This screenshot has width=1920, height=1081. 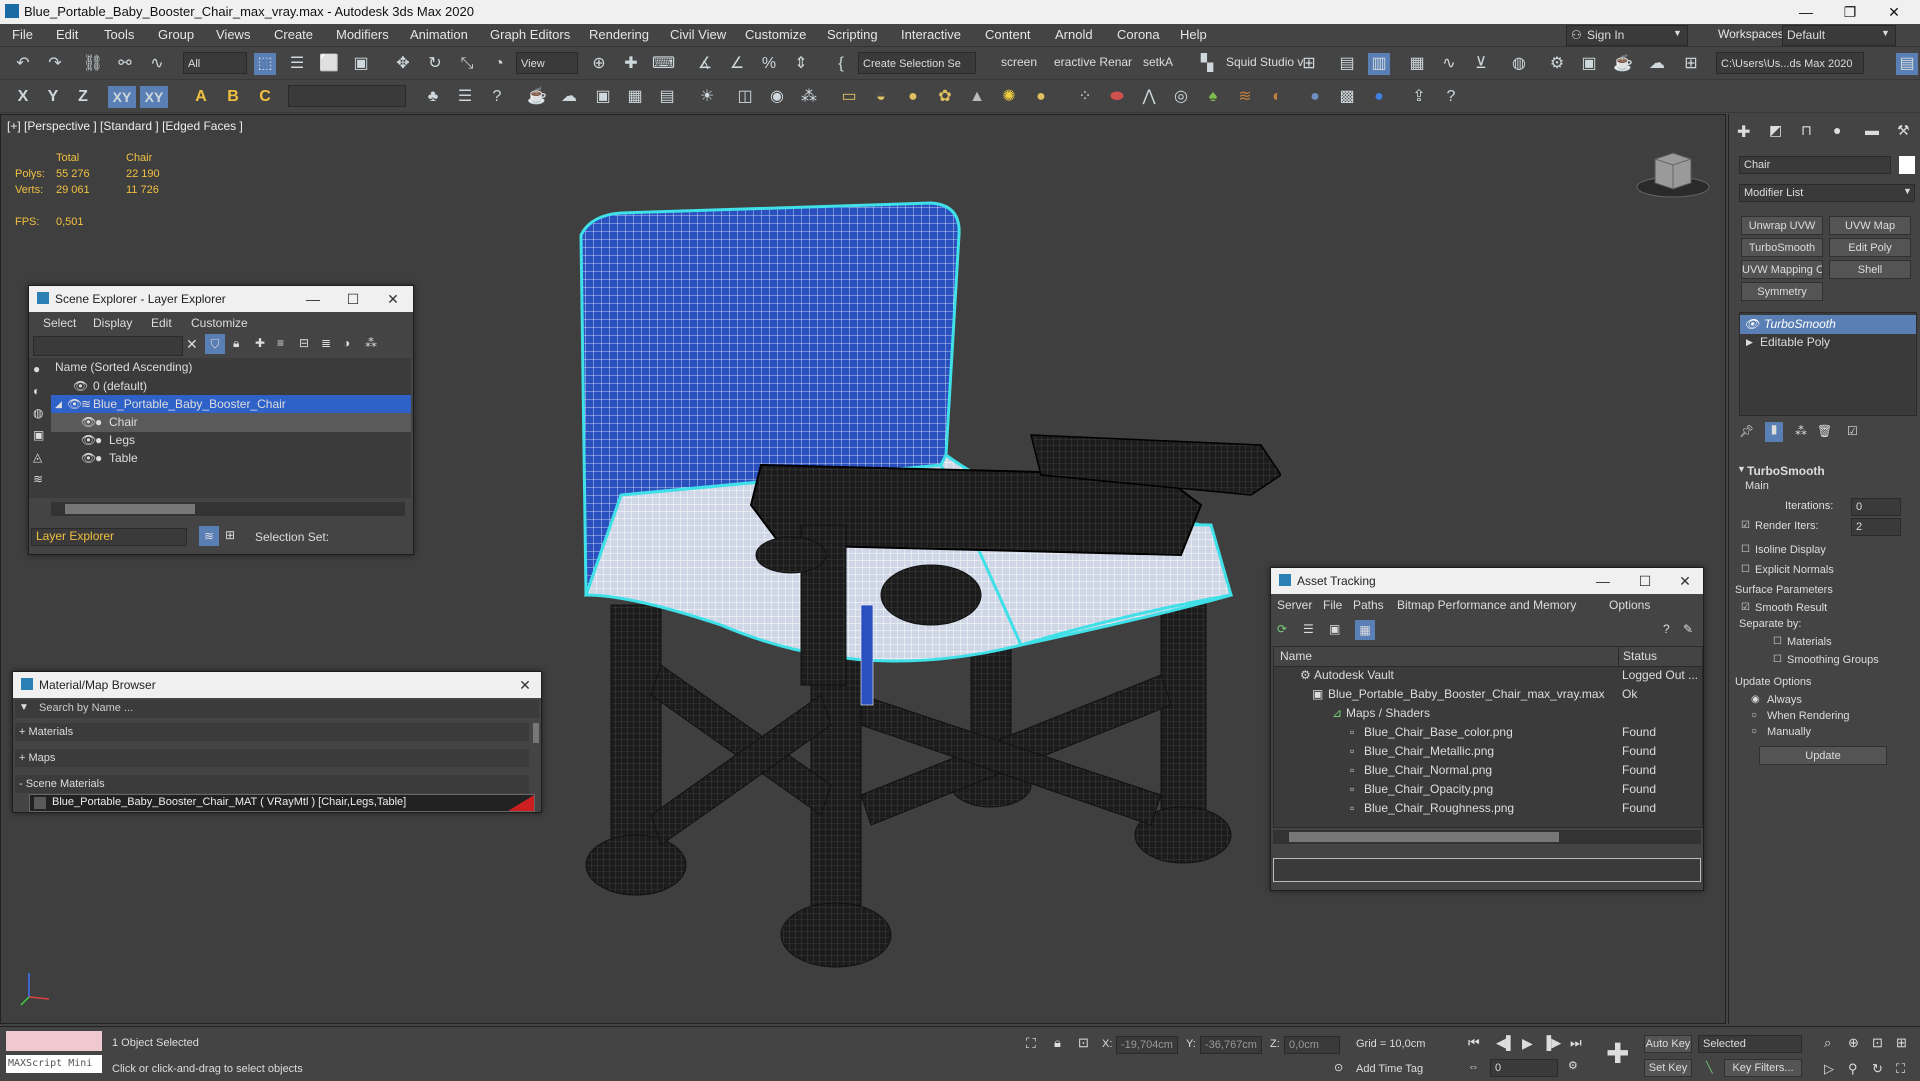 I want to click on plant-icon: ♠, so click(x=1213, y=97).